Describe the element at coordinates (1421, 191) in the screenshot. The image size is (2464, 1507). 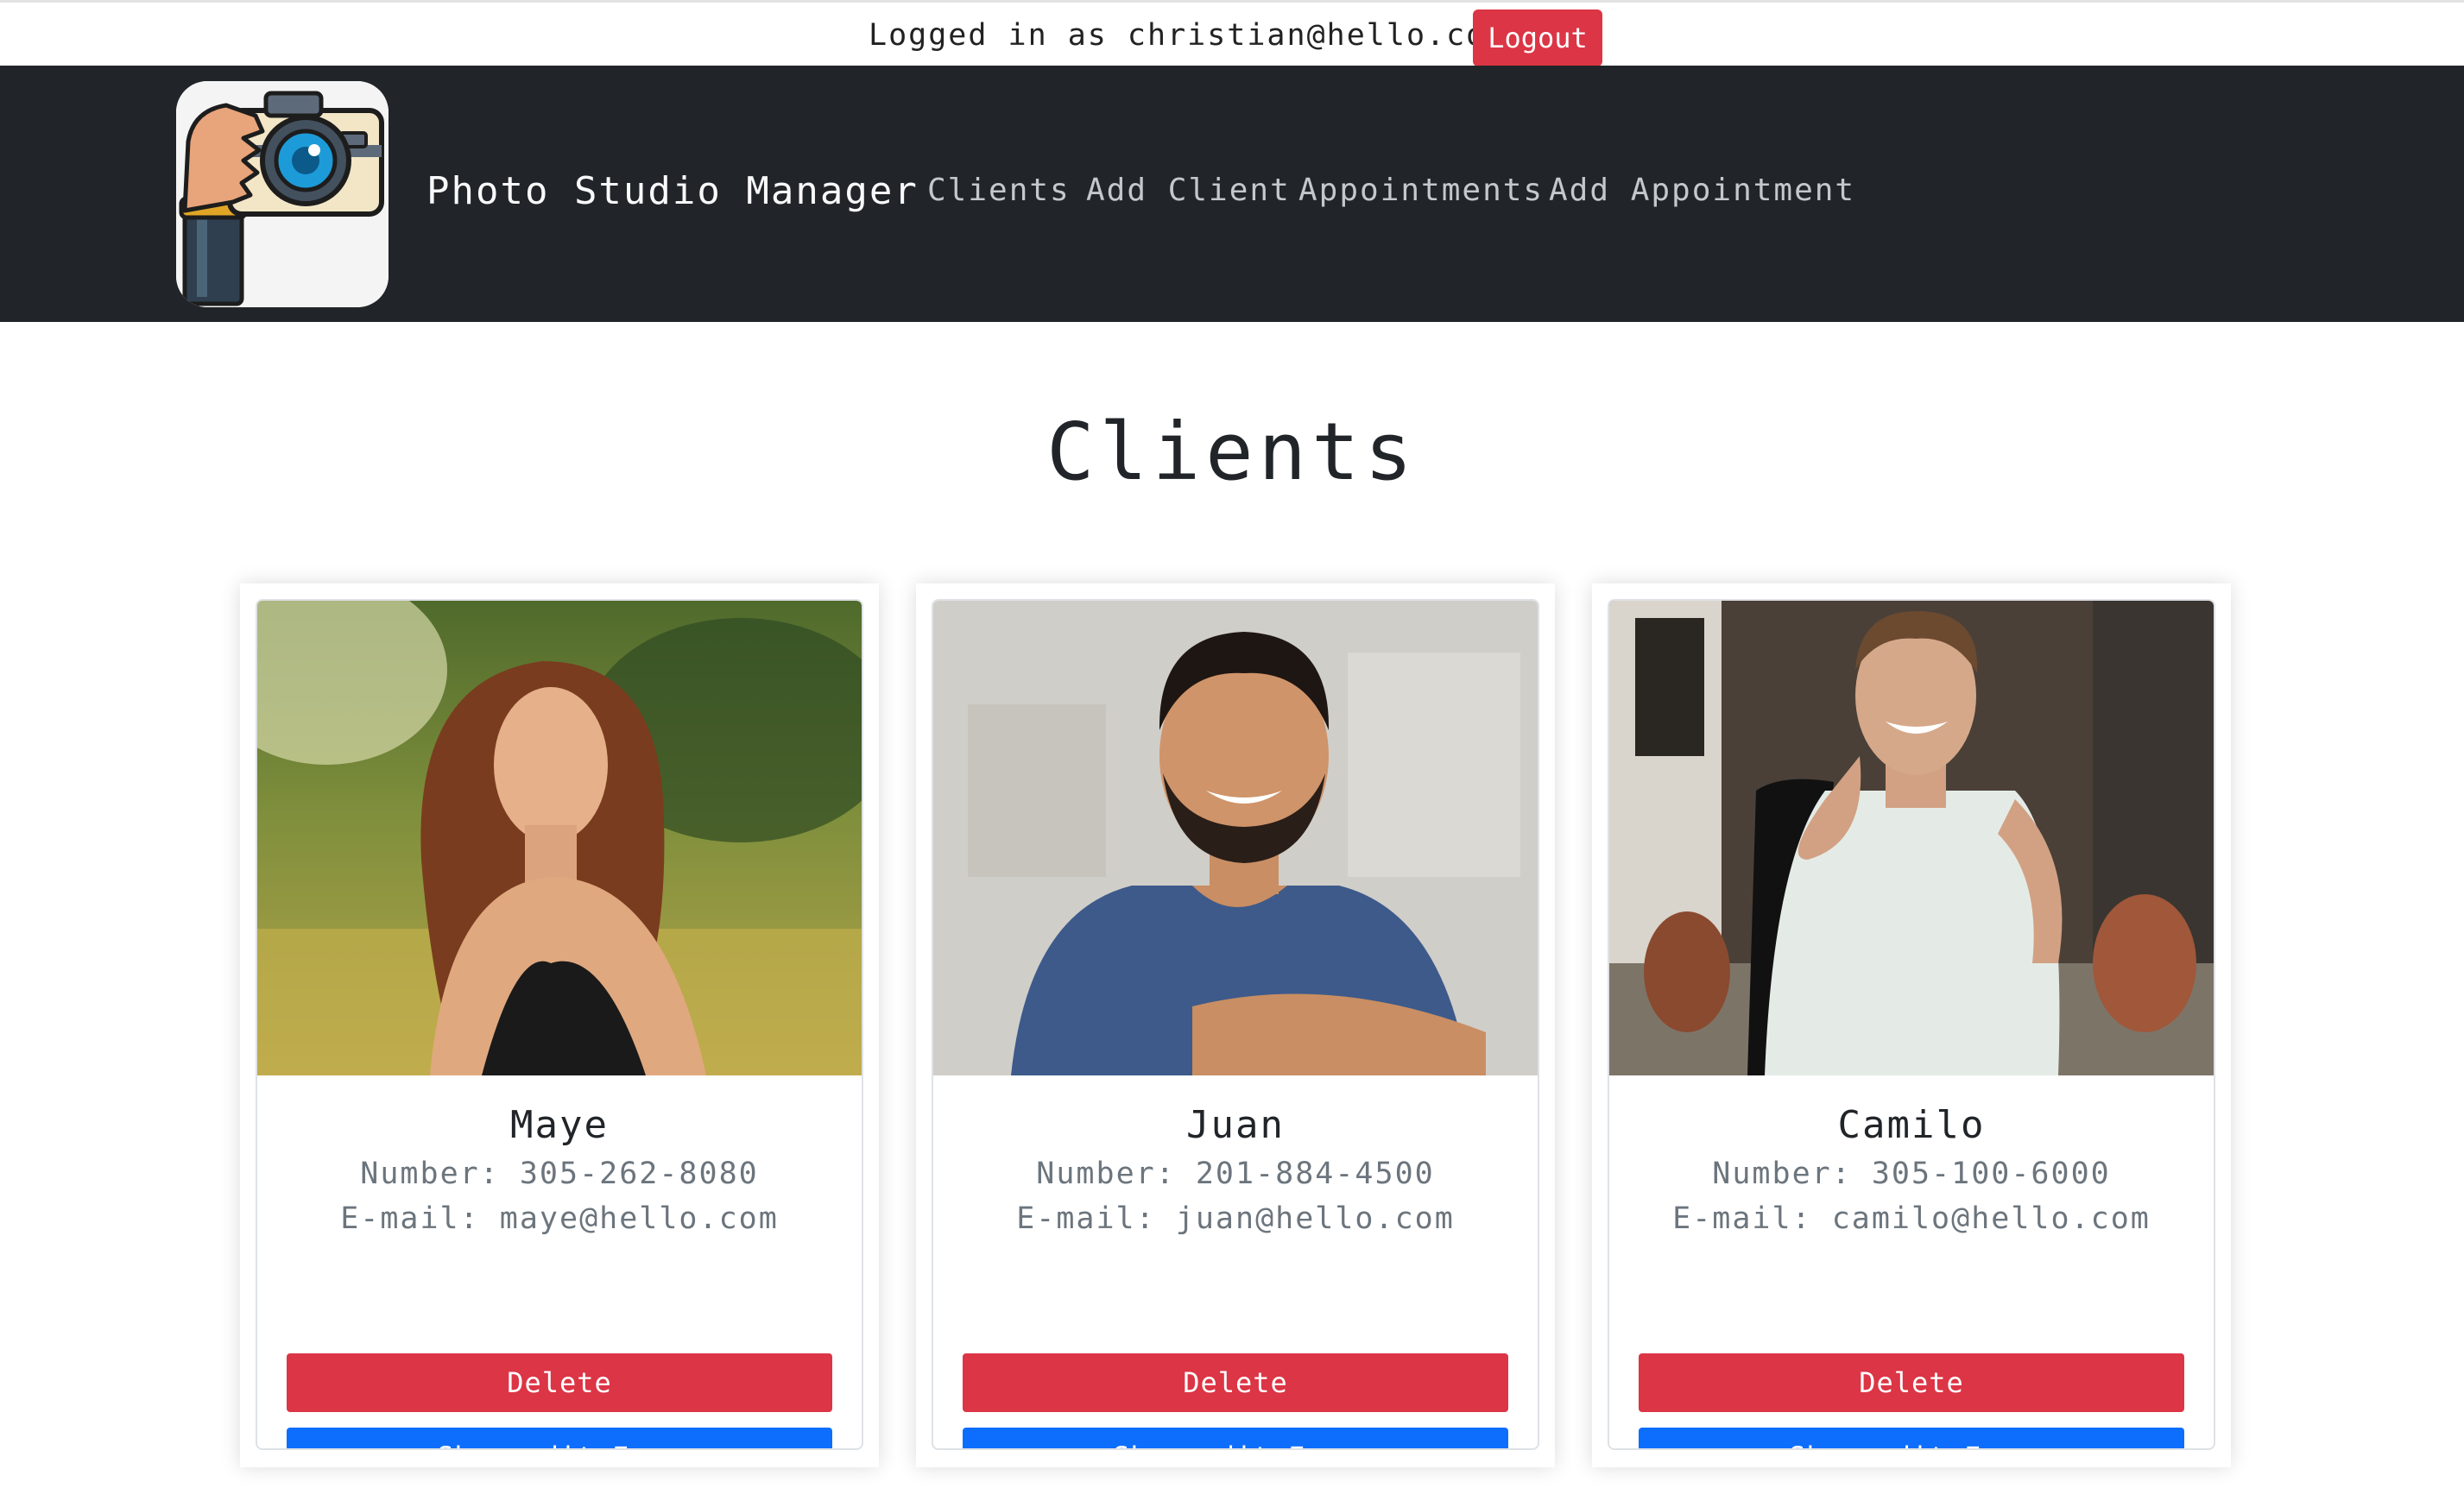
I see `nav-link-appointments: Appointments` at that location.